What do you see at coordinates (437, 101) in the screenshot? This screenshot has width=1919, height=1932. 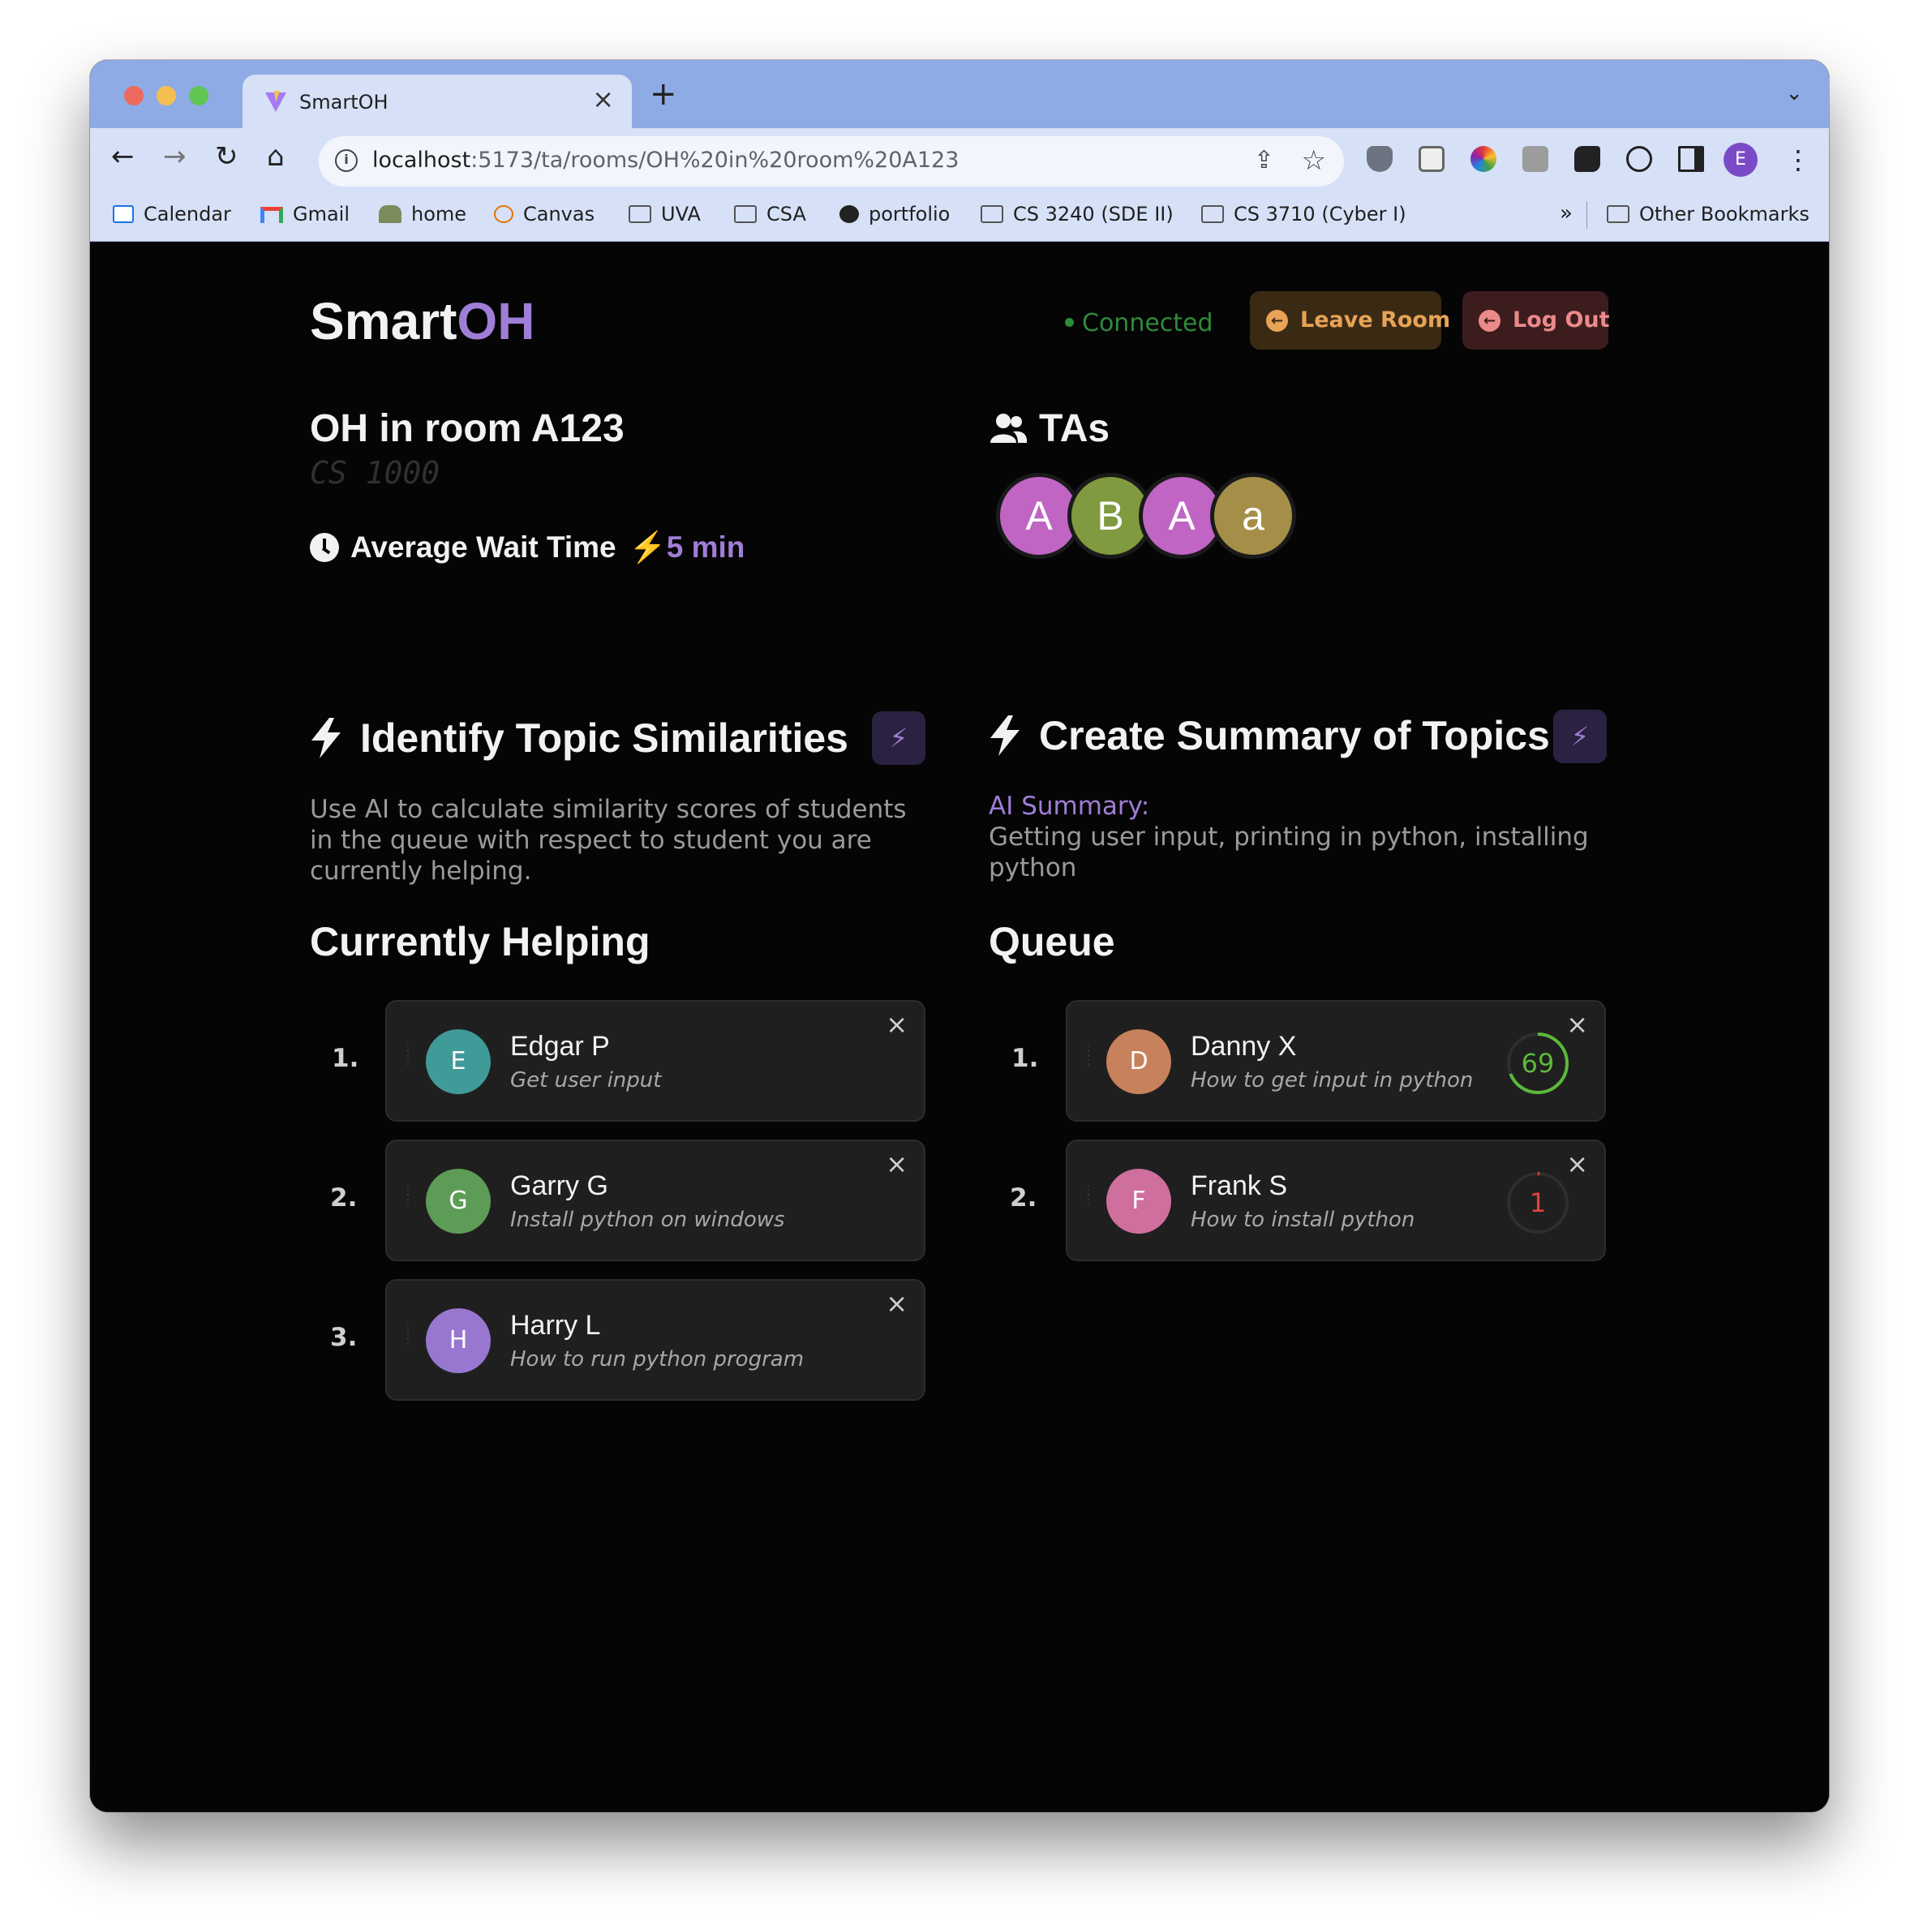 I see `browser-tab: SmartOH ×` at bounding box center [437, 101].